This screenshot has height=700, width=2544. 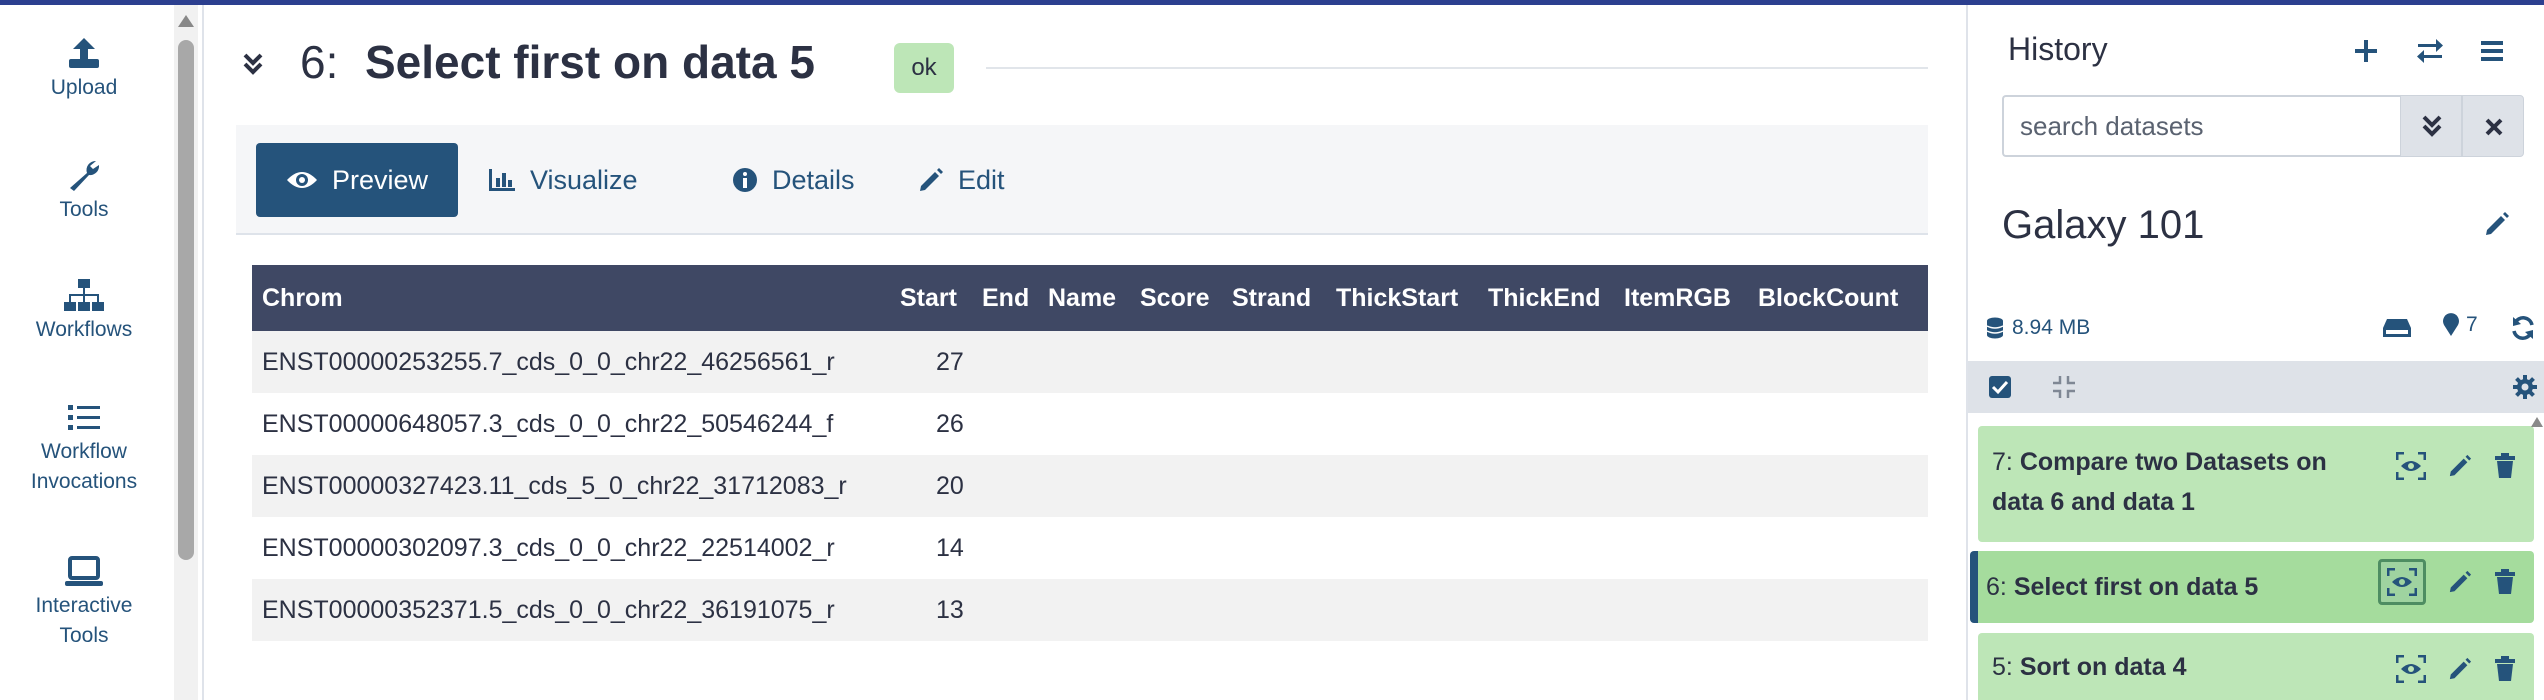 What do you see at coordinates (186, 21) in the screenshot?
I see `scroll-up-arrow-icon` at bounding box center [186, 21].